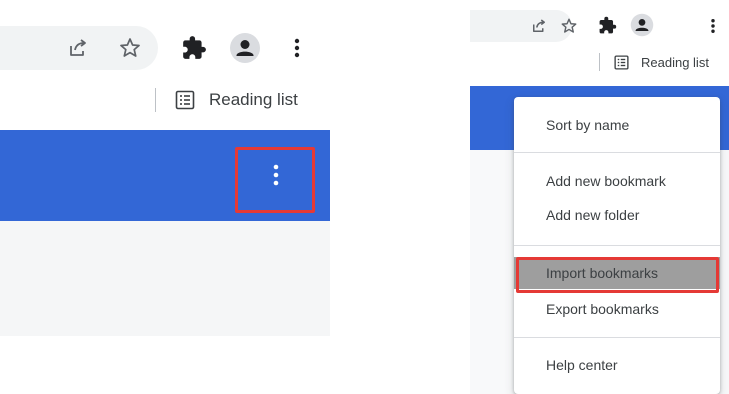 Image resolution: width=729 pixels, height=394 pixels. Describe the element at coordinates (617, 215) in the screenshot. I see `menu-item-add-new-folder: Add new folder` at that location.